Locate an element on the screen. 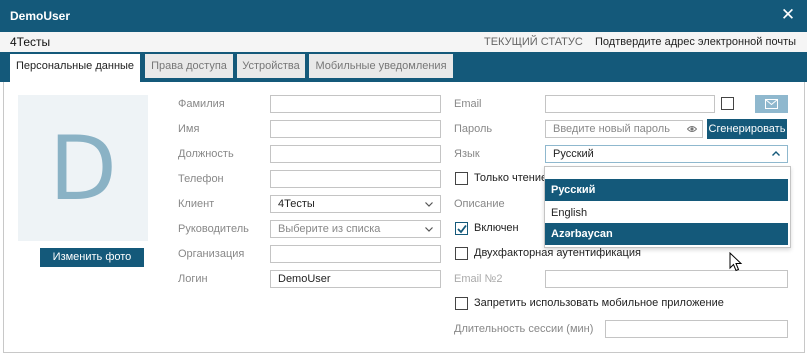 Image resolution: width=807 pixels, height=355 pixels. language-label: Язык is located at coordinates (467, 154).